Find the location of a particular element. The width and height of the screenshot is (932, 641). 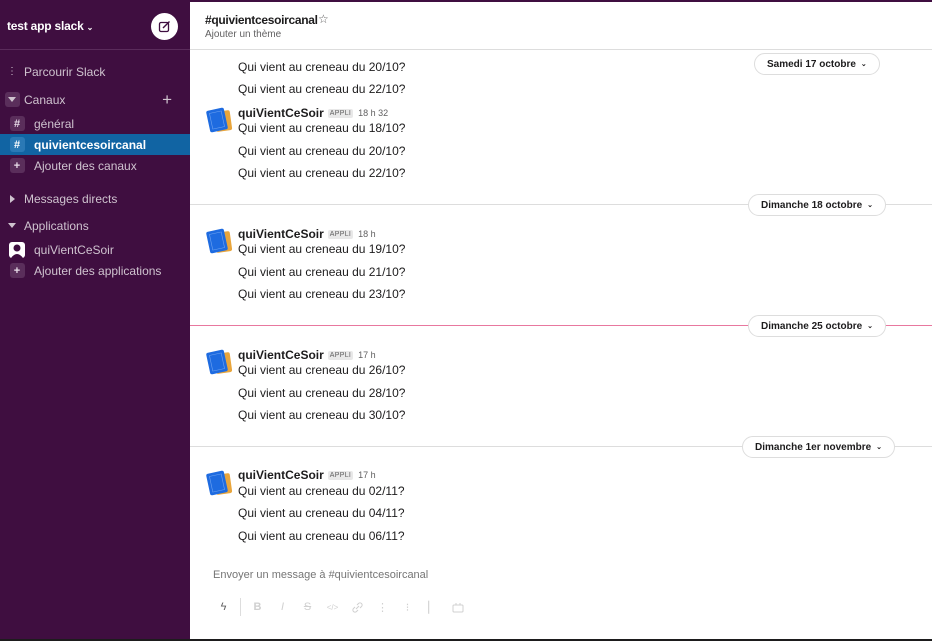

shortcuts-icon: ϟ is located at coordinates (223, 607).